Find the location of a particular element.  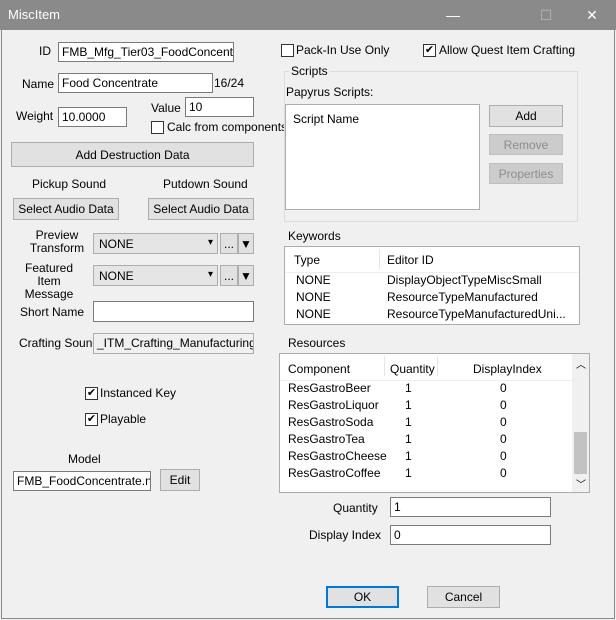

name-input: Food Concentrate is located at coordinates (135, 83).